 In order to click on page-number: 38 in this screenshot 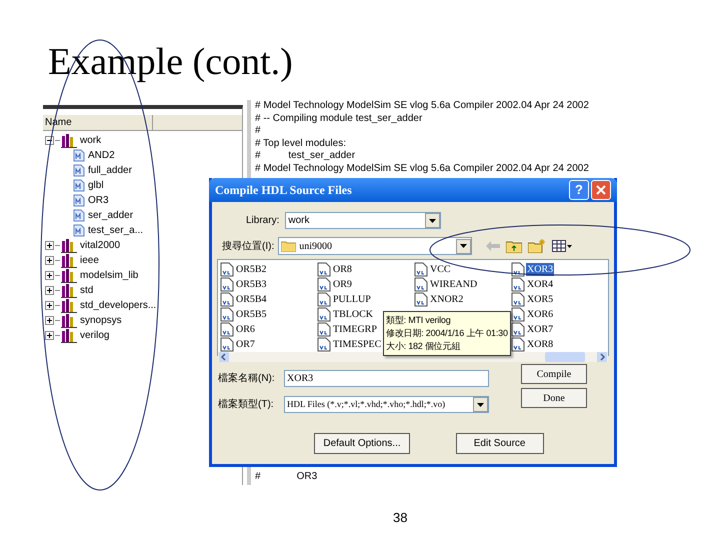, I will do `click(400, 518)`.